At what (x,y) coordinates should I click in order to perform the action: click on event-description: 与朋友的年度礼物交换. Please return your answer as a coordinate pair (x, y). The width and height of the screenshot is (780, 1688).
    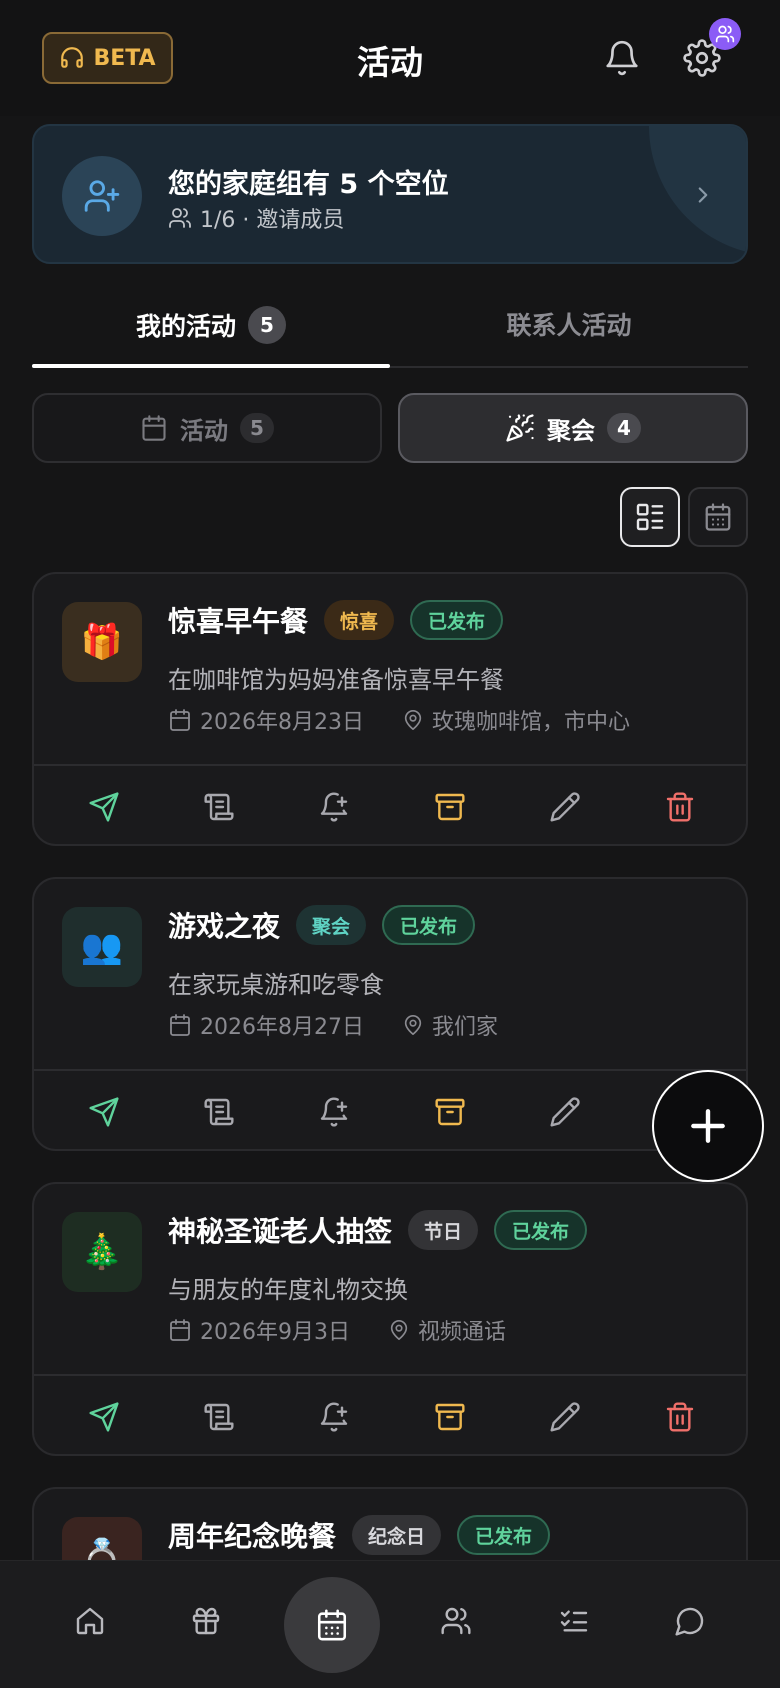
    Looking at the image, I should click on (288, 1290).